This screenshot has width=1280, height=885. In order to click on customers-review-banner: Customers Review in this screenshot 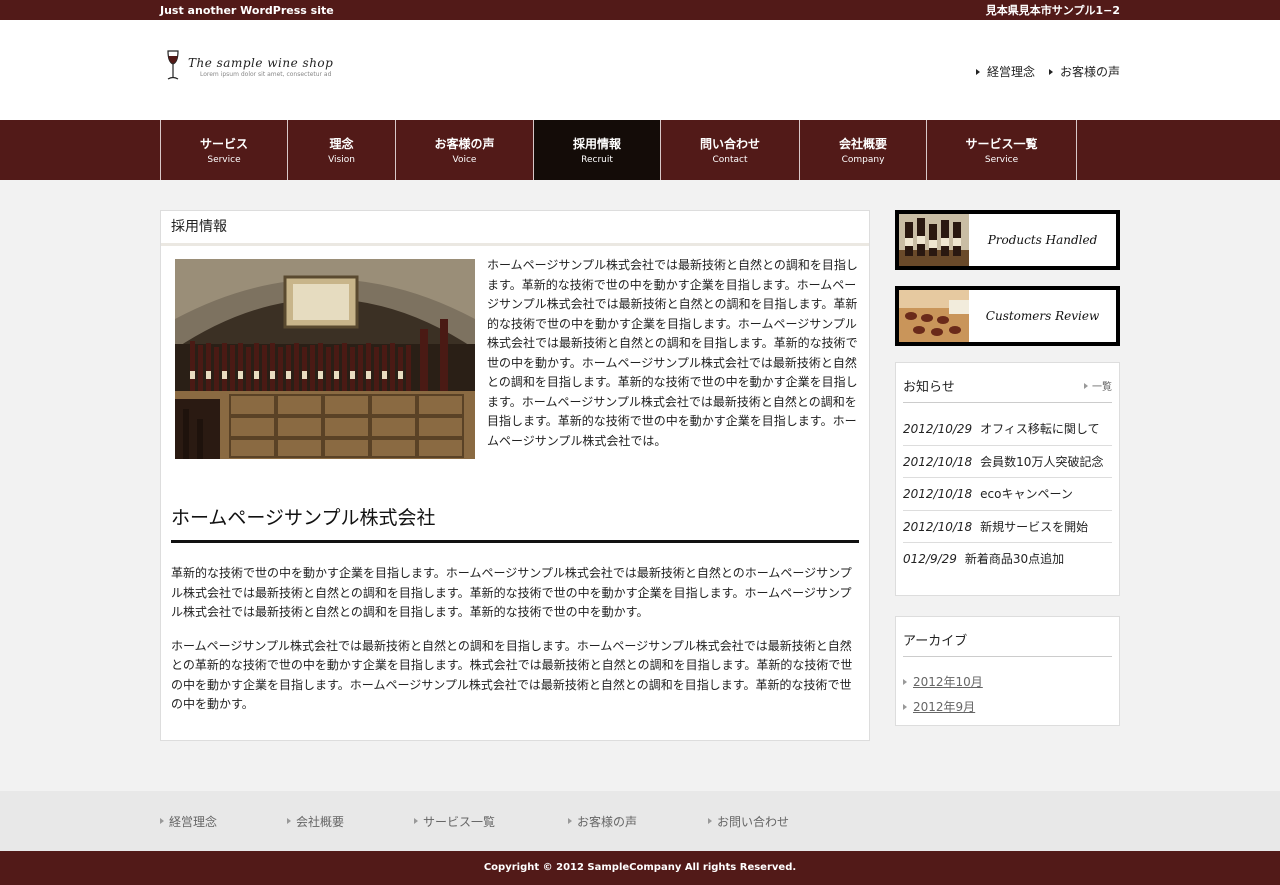, I will do `click(1007, 316)`.